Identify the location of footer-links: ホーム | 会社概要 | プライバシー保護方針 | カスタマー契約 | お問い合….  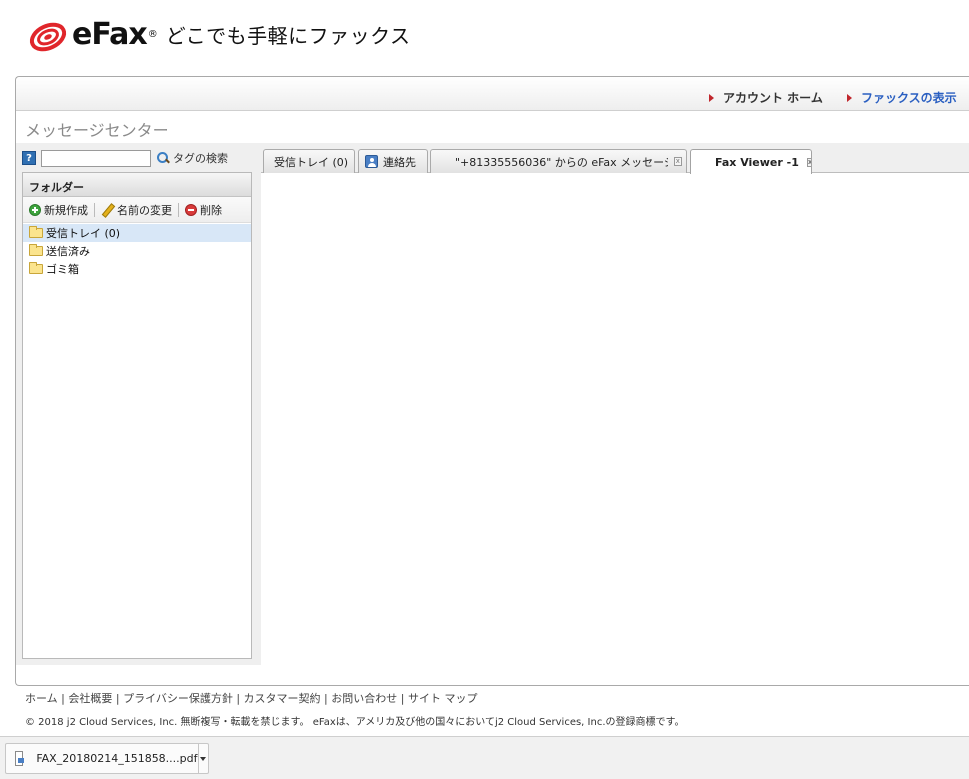
(251, 698).